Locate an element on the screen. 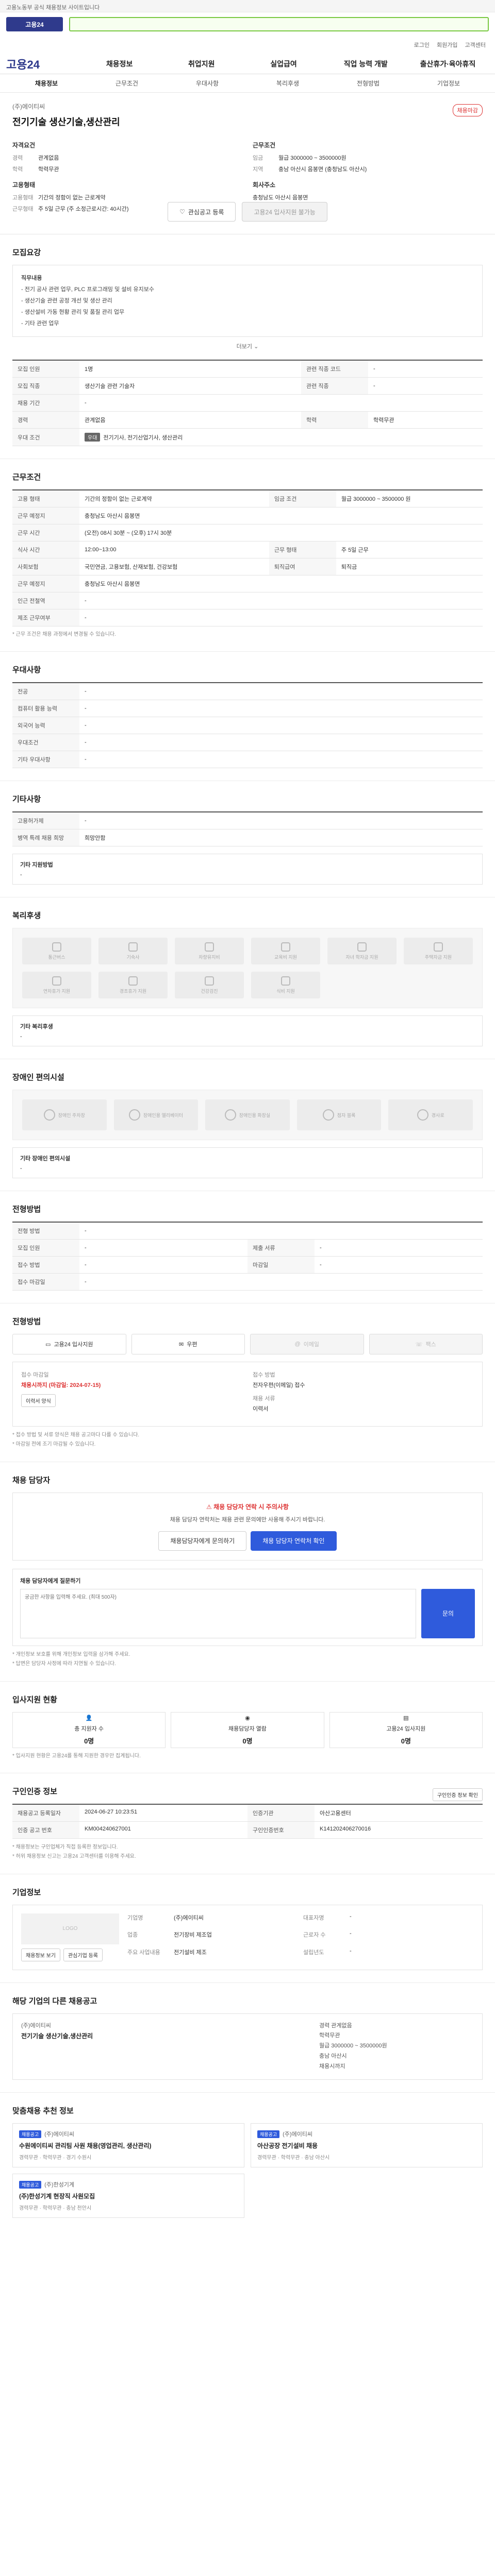  site-logo: 고용24 is located at coordinates (34, 24).